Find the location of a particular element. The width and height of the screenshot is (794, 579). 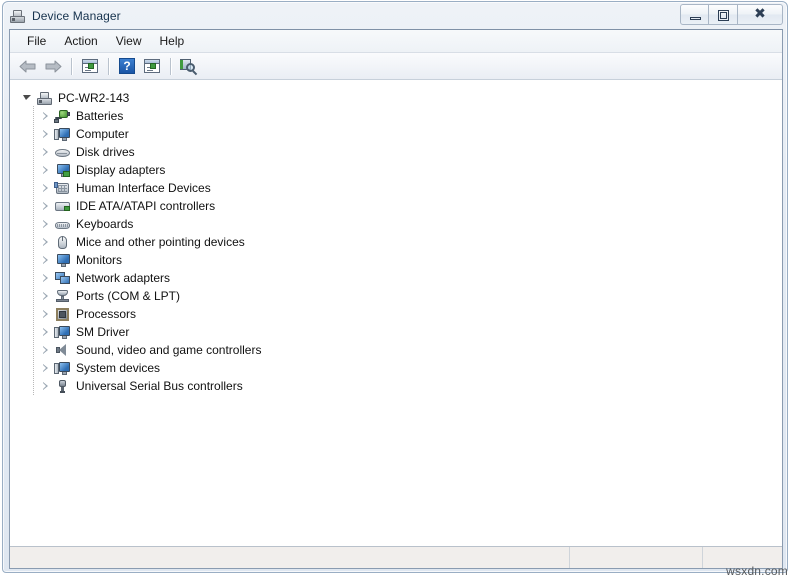

minimize-icon is located at coordinates (695, 18).